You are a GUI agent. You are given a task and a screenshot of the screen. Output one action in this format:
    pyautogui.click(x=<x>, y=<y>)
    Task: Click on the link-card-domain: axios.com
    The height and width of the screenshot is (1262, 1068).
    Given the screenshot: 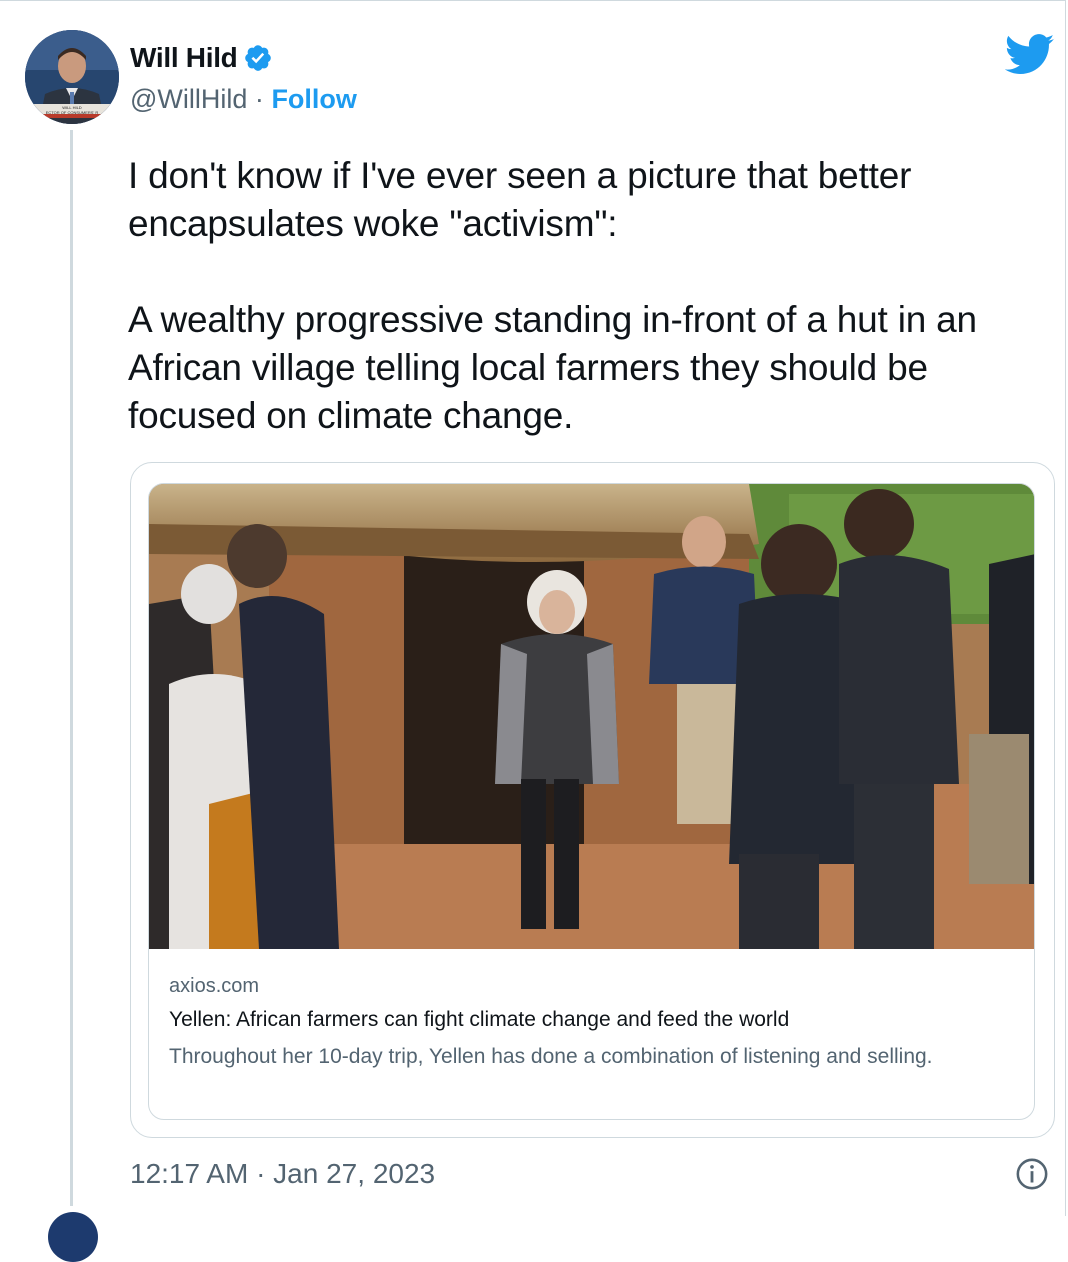 What is the action you would take?
    pyautogui.click(x=214, y=986)
    